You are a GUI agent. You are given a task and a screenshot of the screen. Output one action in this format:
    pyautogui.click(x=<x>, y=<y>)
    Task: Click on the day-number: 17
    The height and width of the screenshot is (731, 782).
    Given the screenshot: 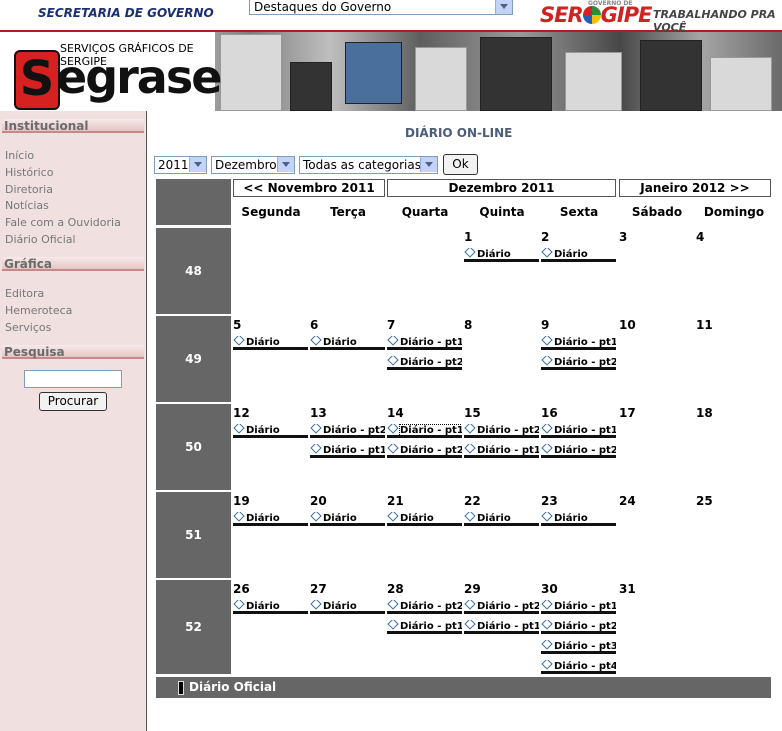 What is the action you would take?
    pyautogui.click(x=627, y=413)
    